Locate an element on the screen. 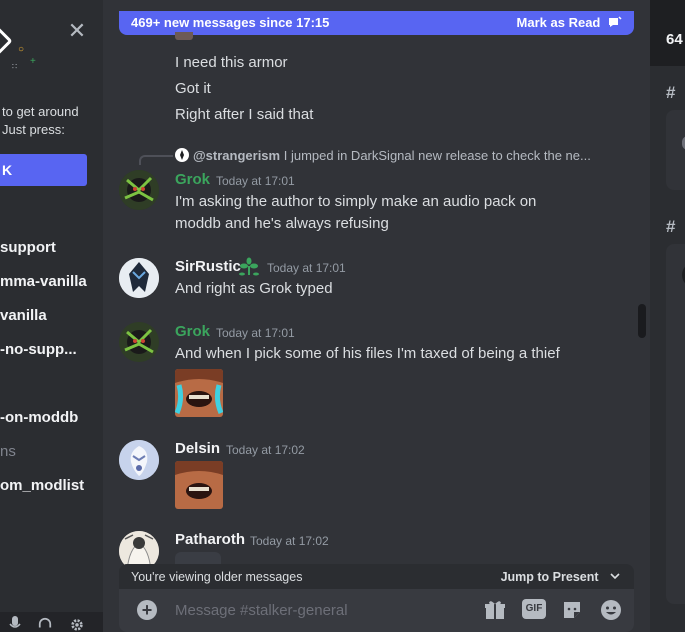 The width and height of the screenshot is (685, 632). jump-to-present-button: Jump to Present is located at coordinates (560, 577).